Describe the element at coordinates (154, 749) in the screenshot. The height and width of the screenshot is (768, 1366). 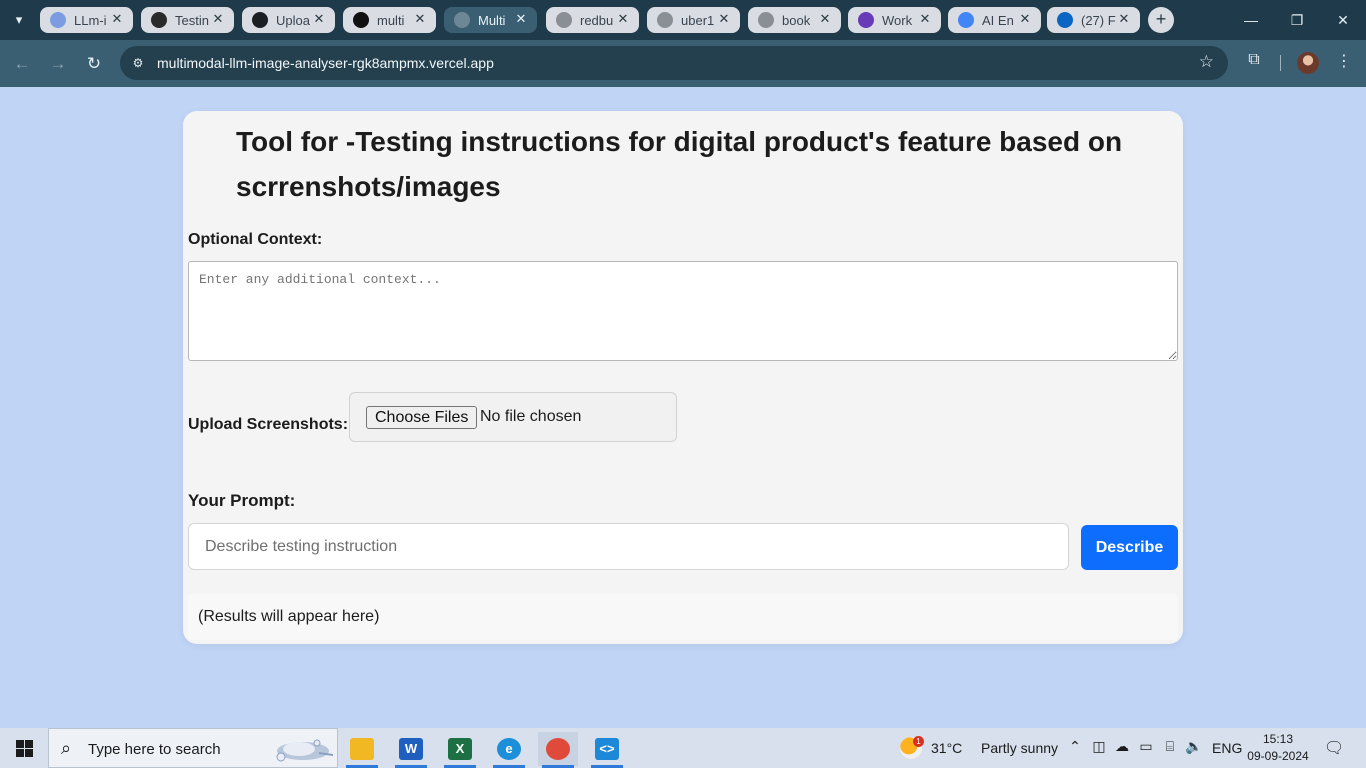
I see `taskbar-search-placeholder: Type here to search` at that location.